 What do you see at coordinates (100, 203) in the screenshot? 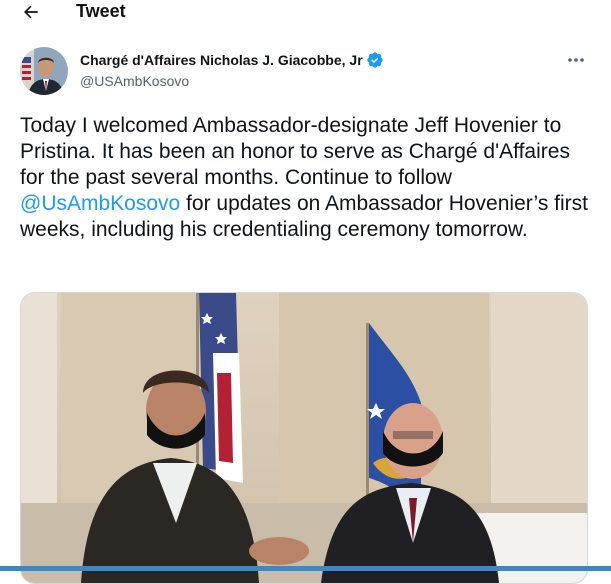
I see `mention-link: @UsAmbKosovo` at bounding box center [100, 203].